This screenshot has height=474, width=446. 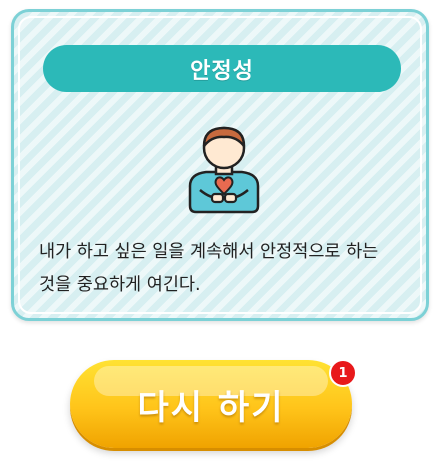 I want to click on notification-badge: 1, so click(x=343, y=373).